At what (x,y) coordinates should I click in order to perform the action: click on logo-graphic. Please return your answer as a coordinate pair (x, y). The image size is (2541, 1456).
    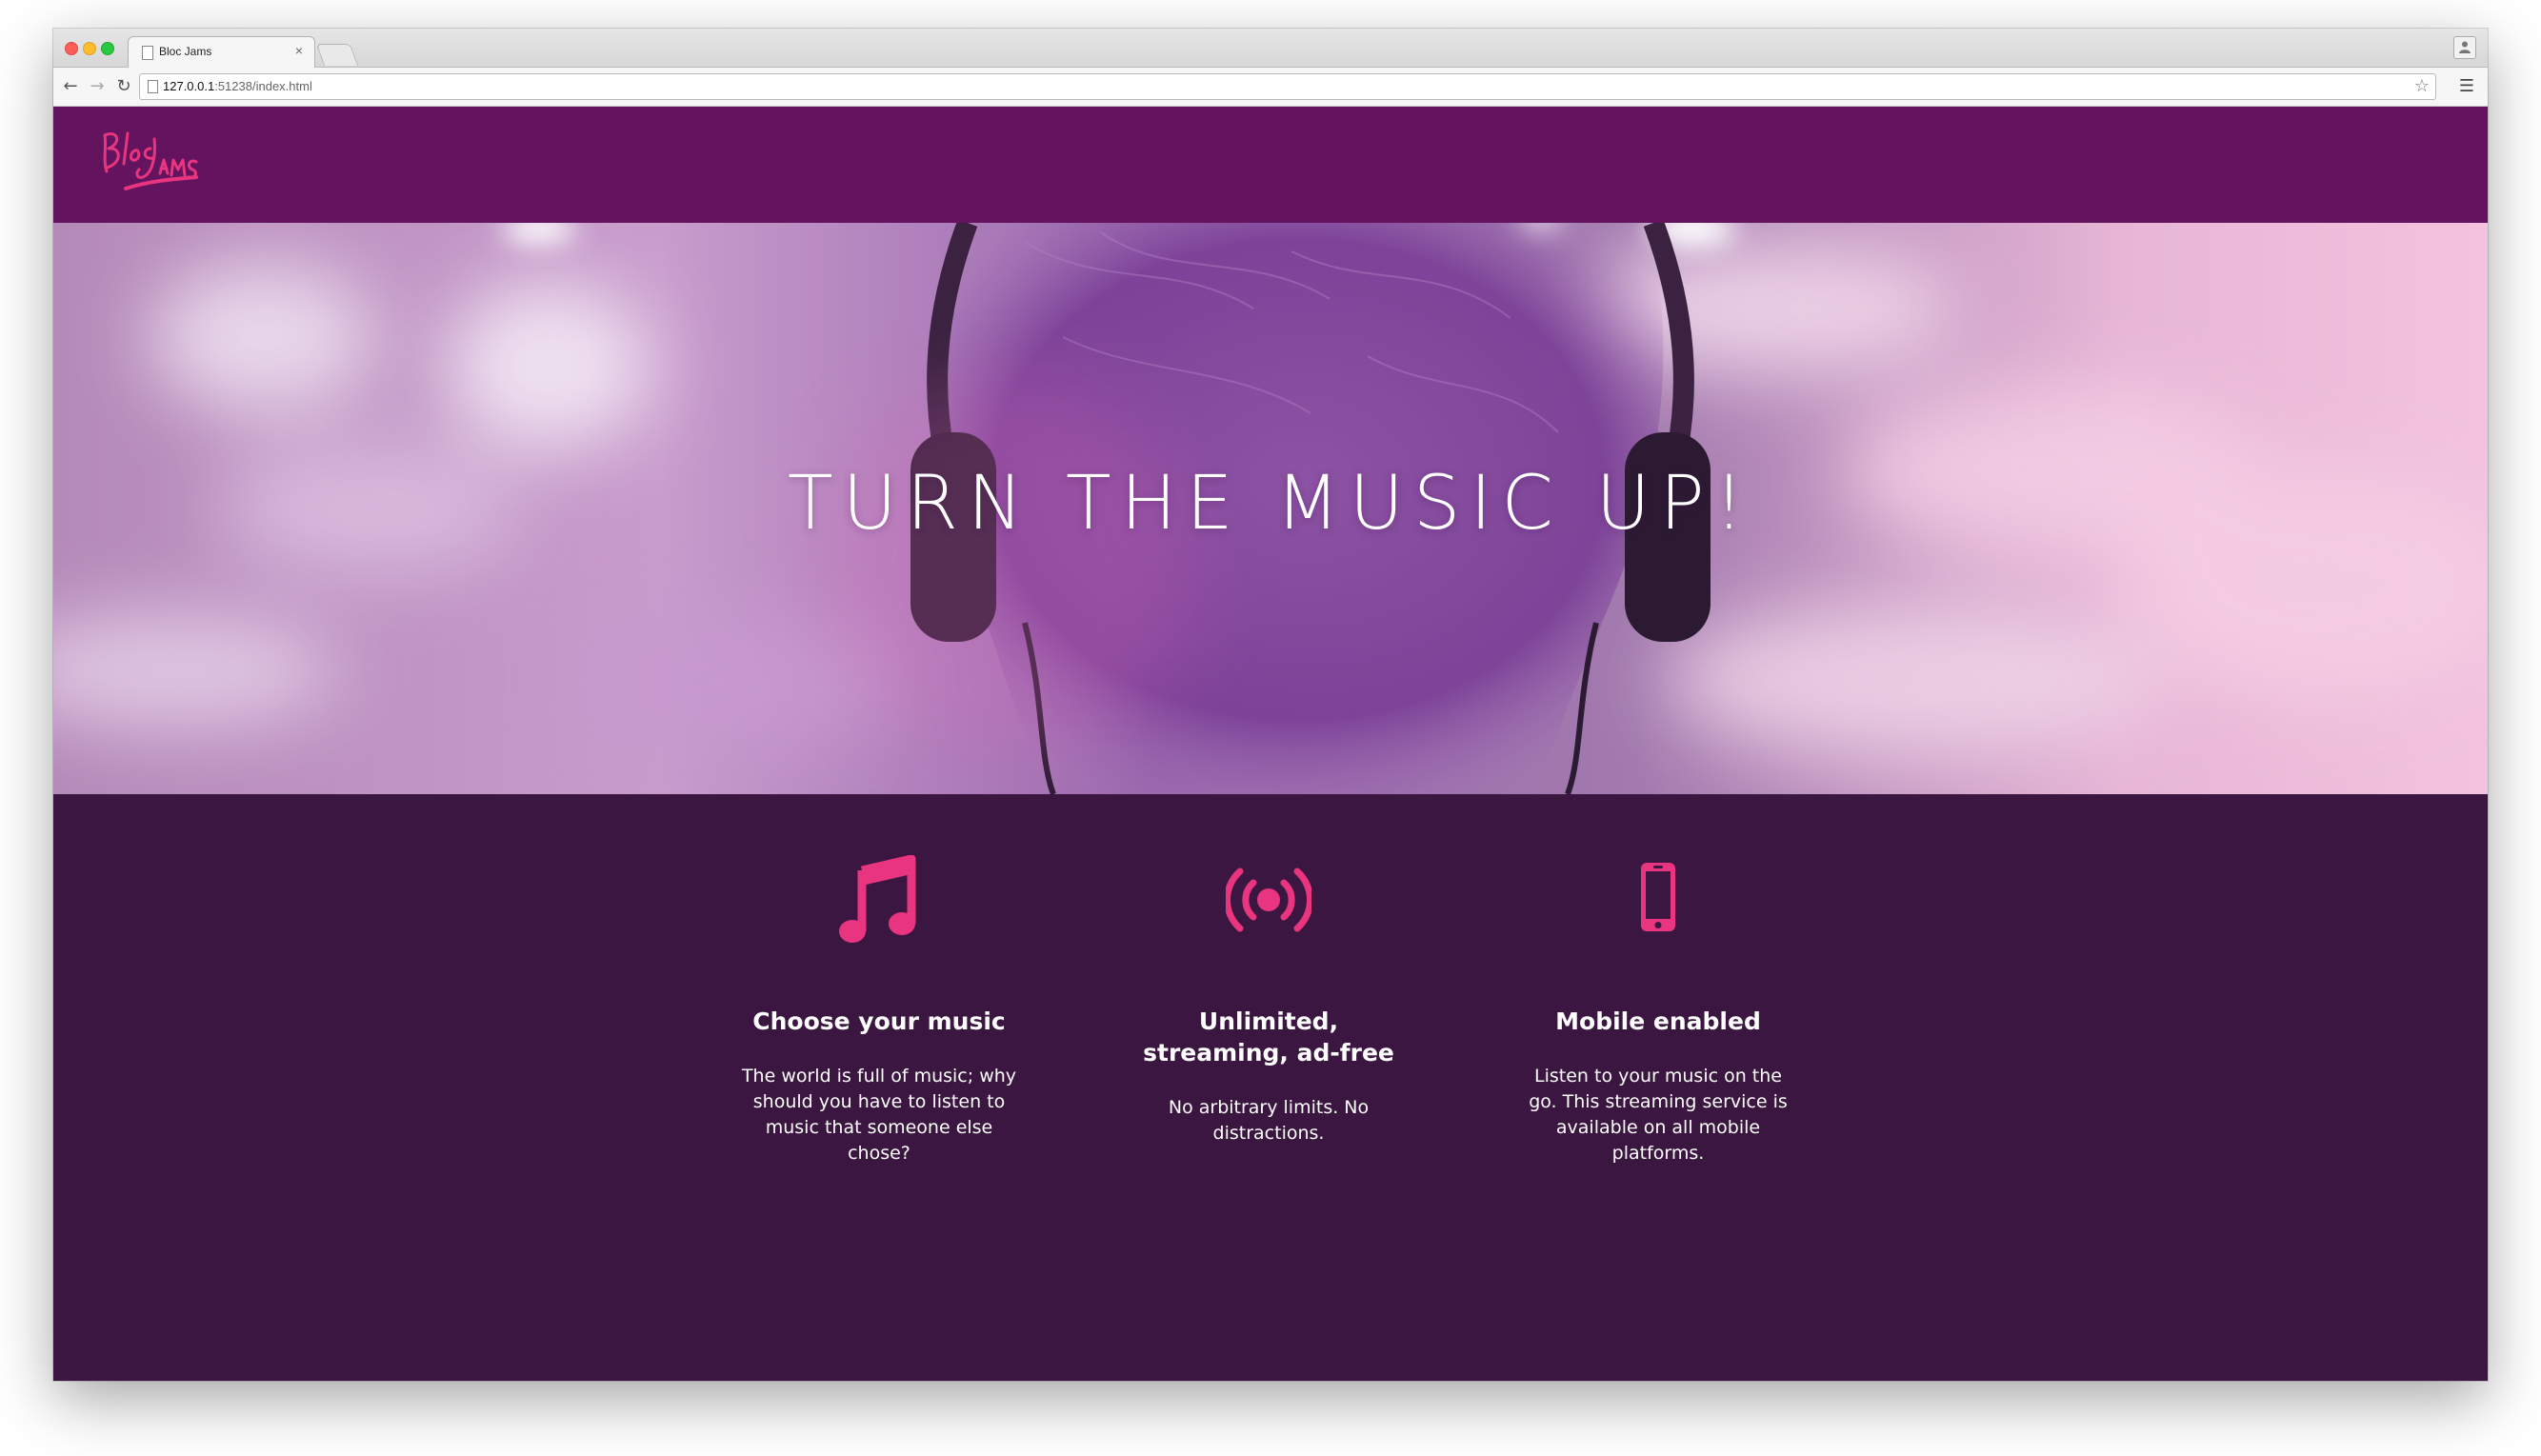
    Looking at the image, I should click on (151, 160).